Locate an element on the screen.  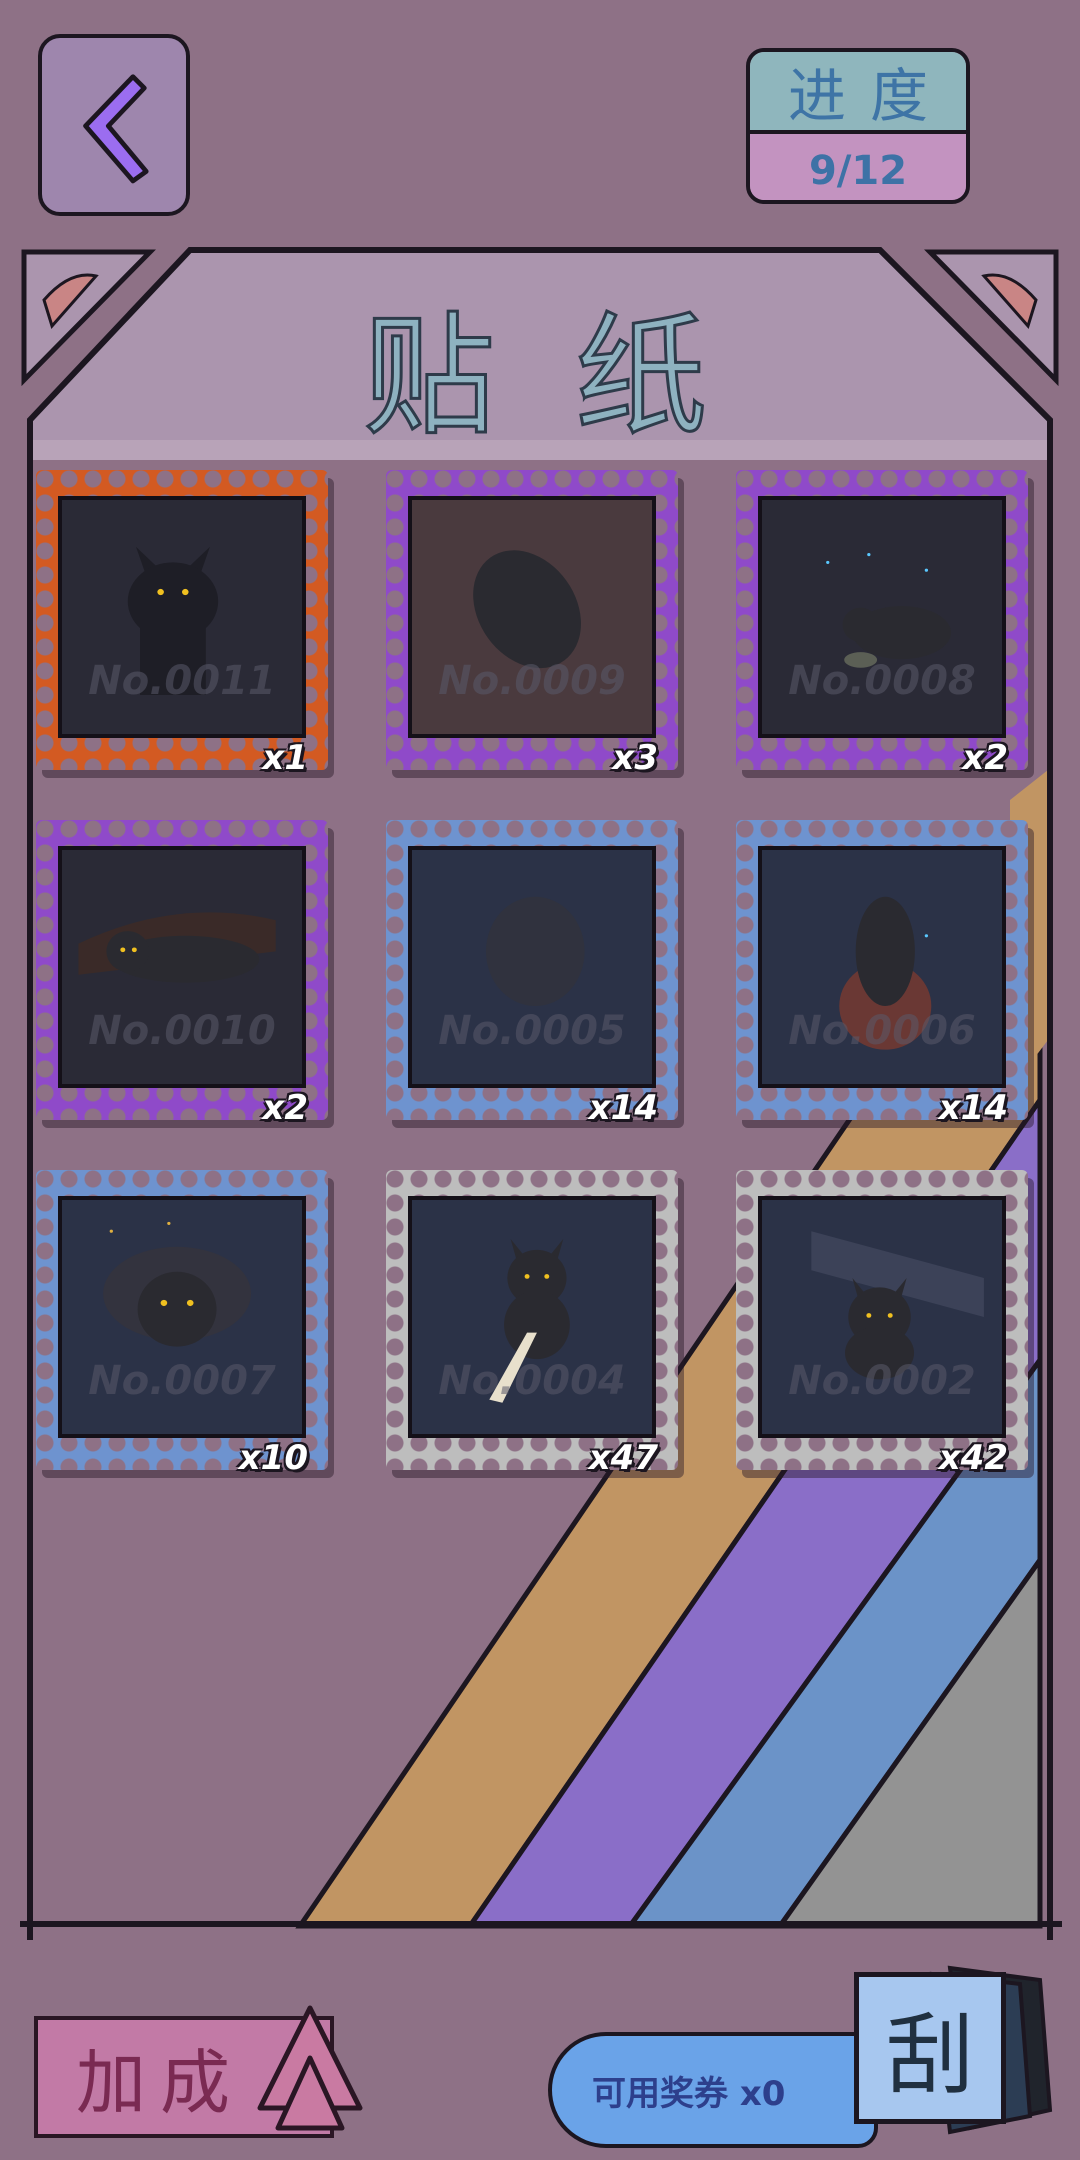
progress-label: 进度 is located at coordinates (858, 93).